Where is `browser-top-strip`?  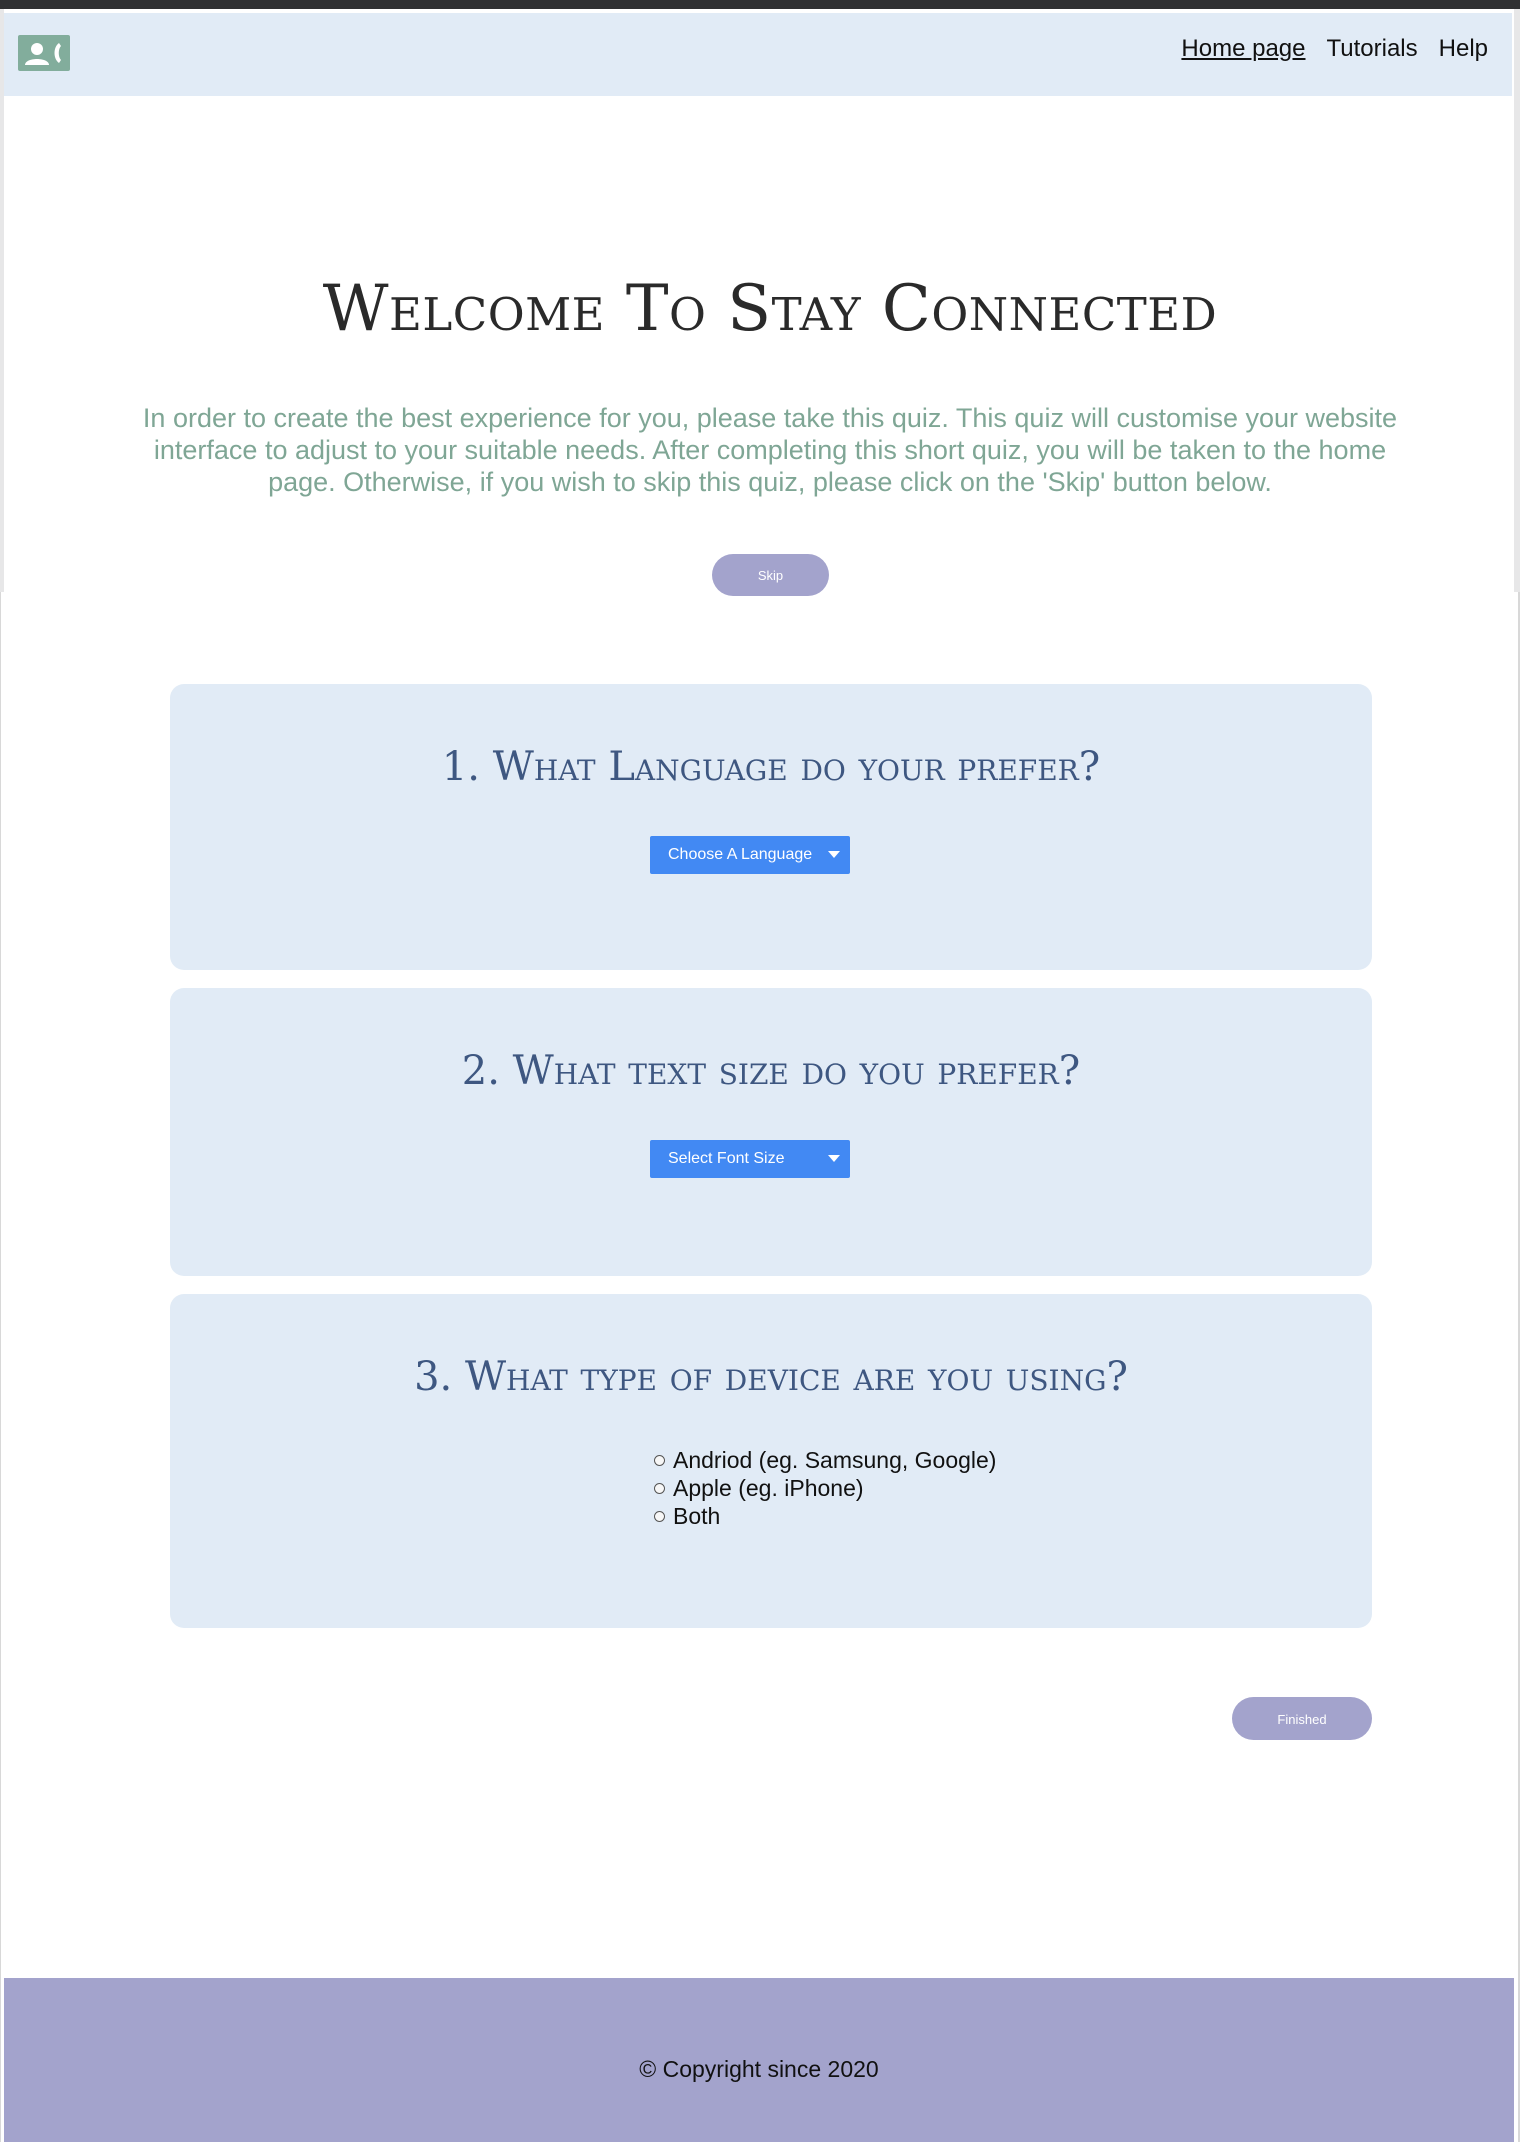
browser-top-strip is located at coordinates (760, 4).